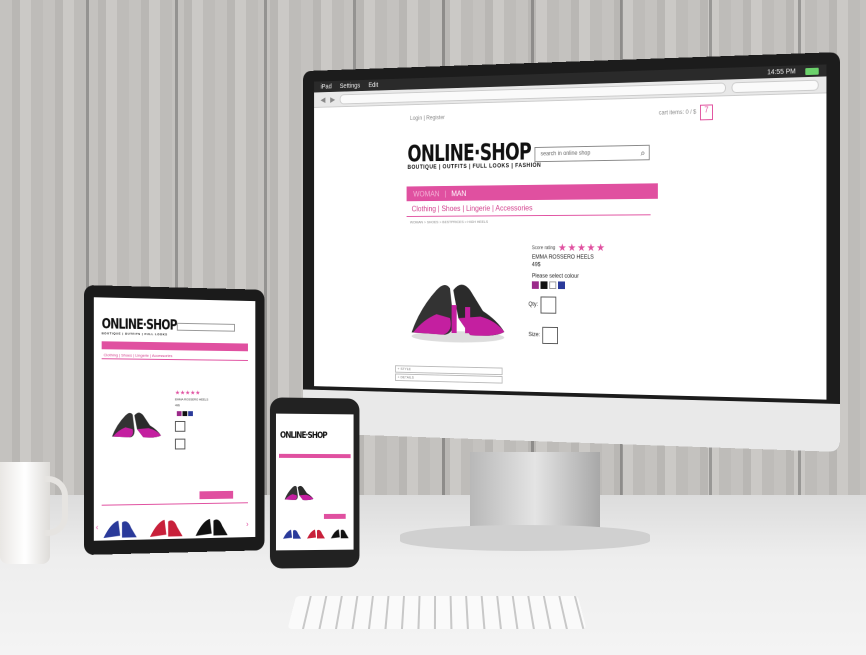 This screenshot has height=655, width=866. What do you see at coordinates (706, 112) in the screenshot?
I see `cart-icon: 7` at bounding box center [706, 112].